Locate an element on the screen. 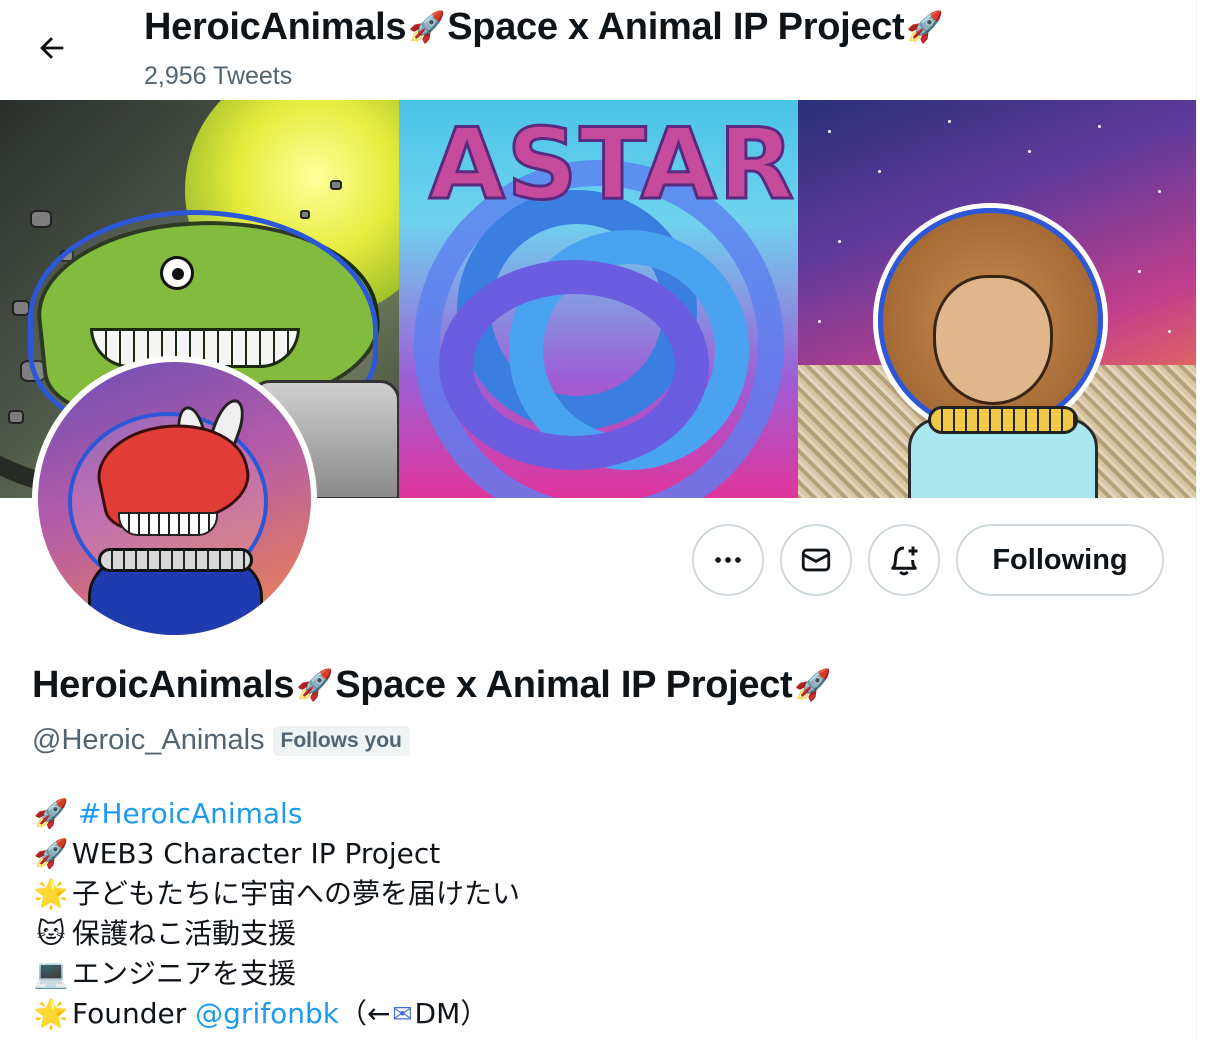 Image resolution: width=1220 pixels, height=1040 pixels. bio-line: 💻 エンジニアを支援 is located at coordinates (276, 974).